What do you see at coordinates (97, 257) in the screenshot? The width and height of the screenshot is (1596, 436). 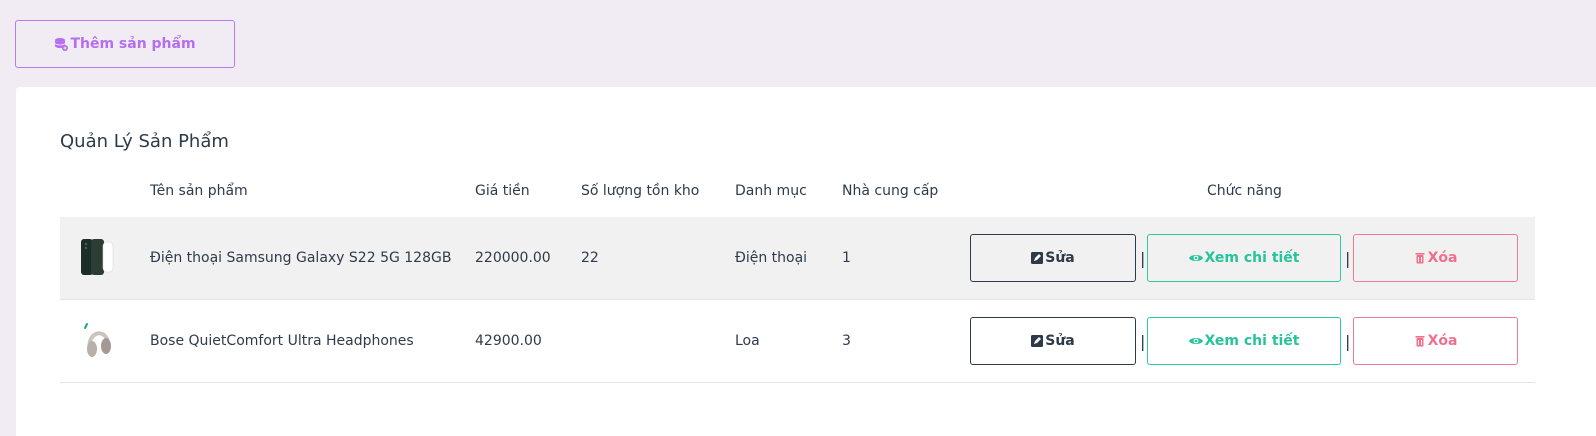 I see `phone-thumbnail` at bounding box center [97, 257].